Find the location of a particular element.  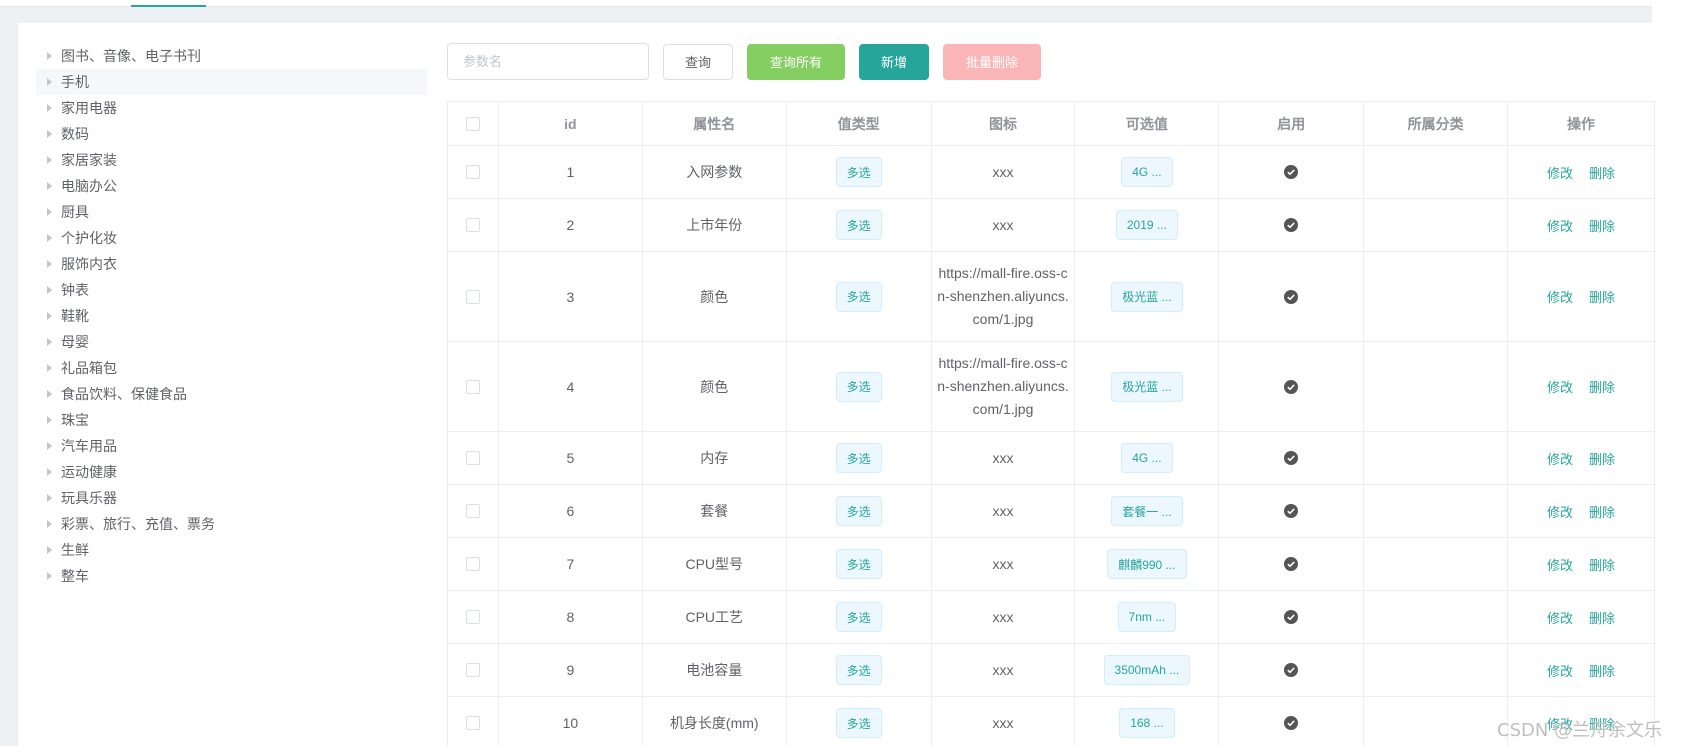

tree-node: 电脑办公 is located at coordinates (231, 186).